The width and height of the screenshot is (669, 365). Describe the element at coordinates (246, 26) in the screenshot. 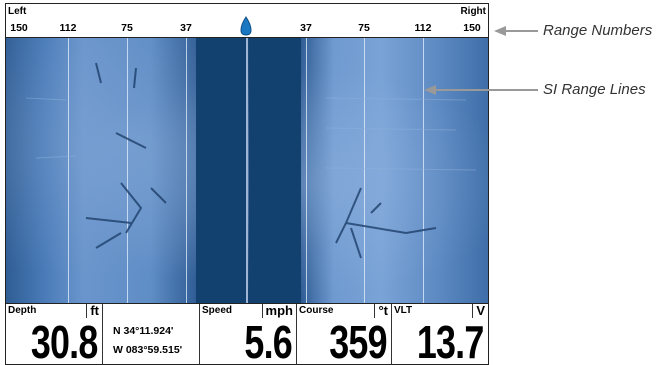

I see `boat-icon` at that location.